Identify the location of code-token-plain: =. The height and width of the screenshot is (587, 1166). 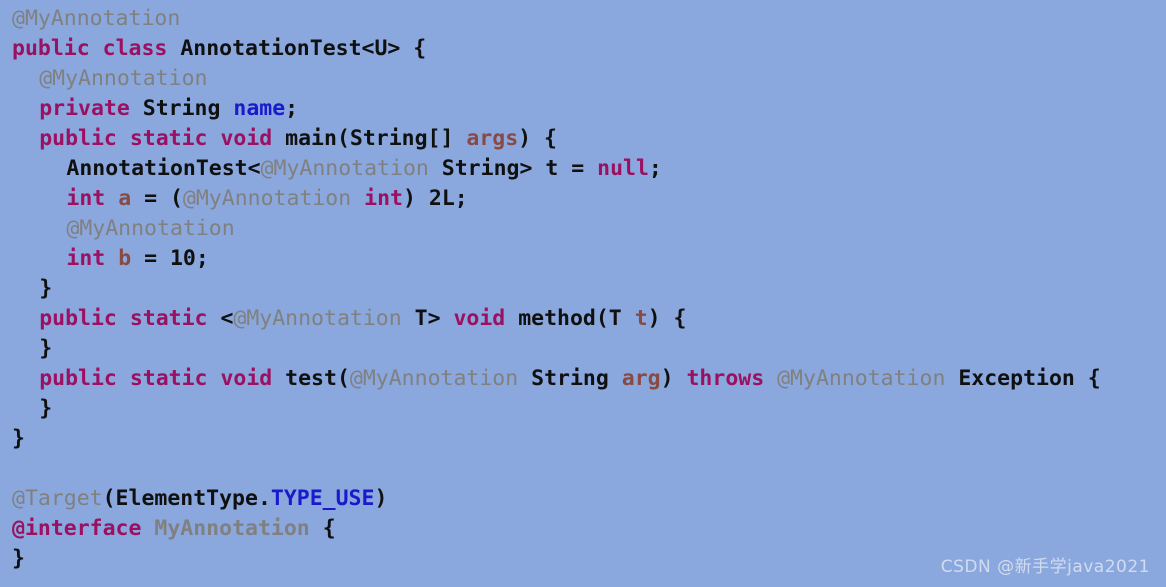
(150, 258).